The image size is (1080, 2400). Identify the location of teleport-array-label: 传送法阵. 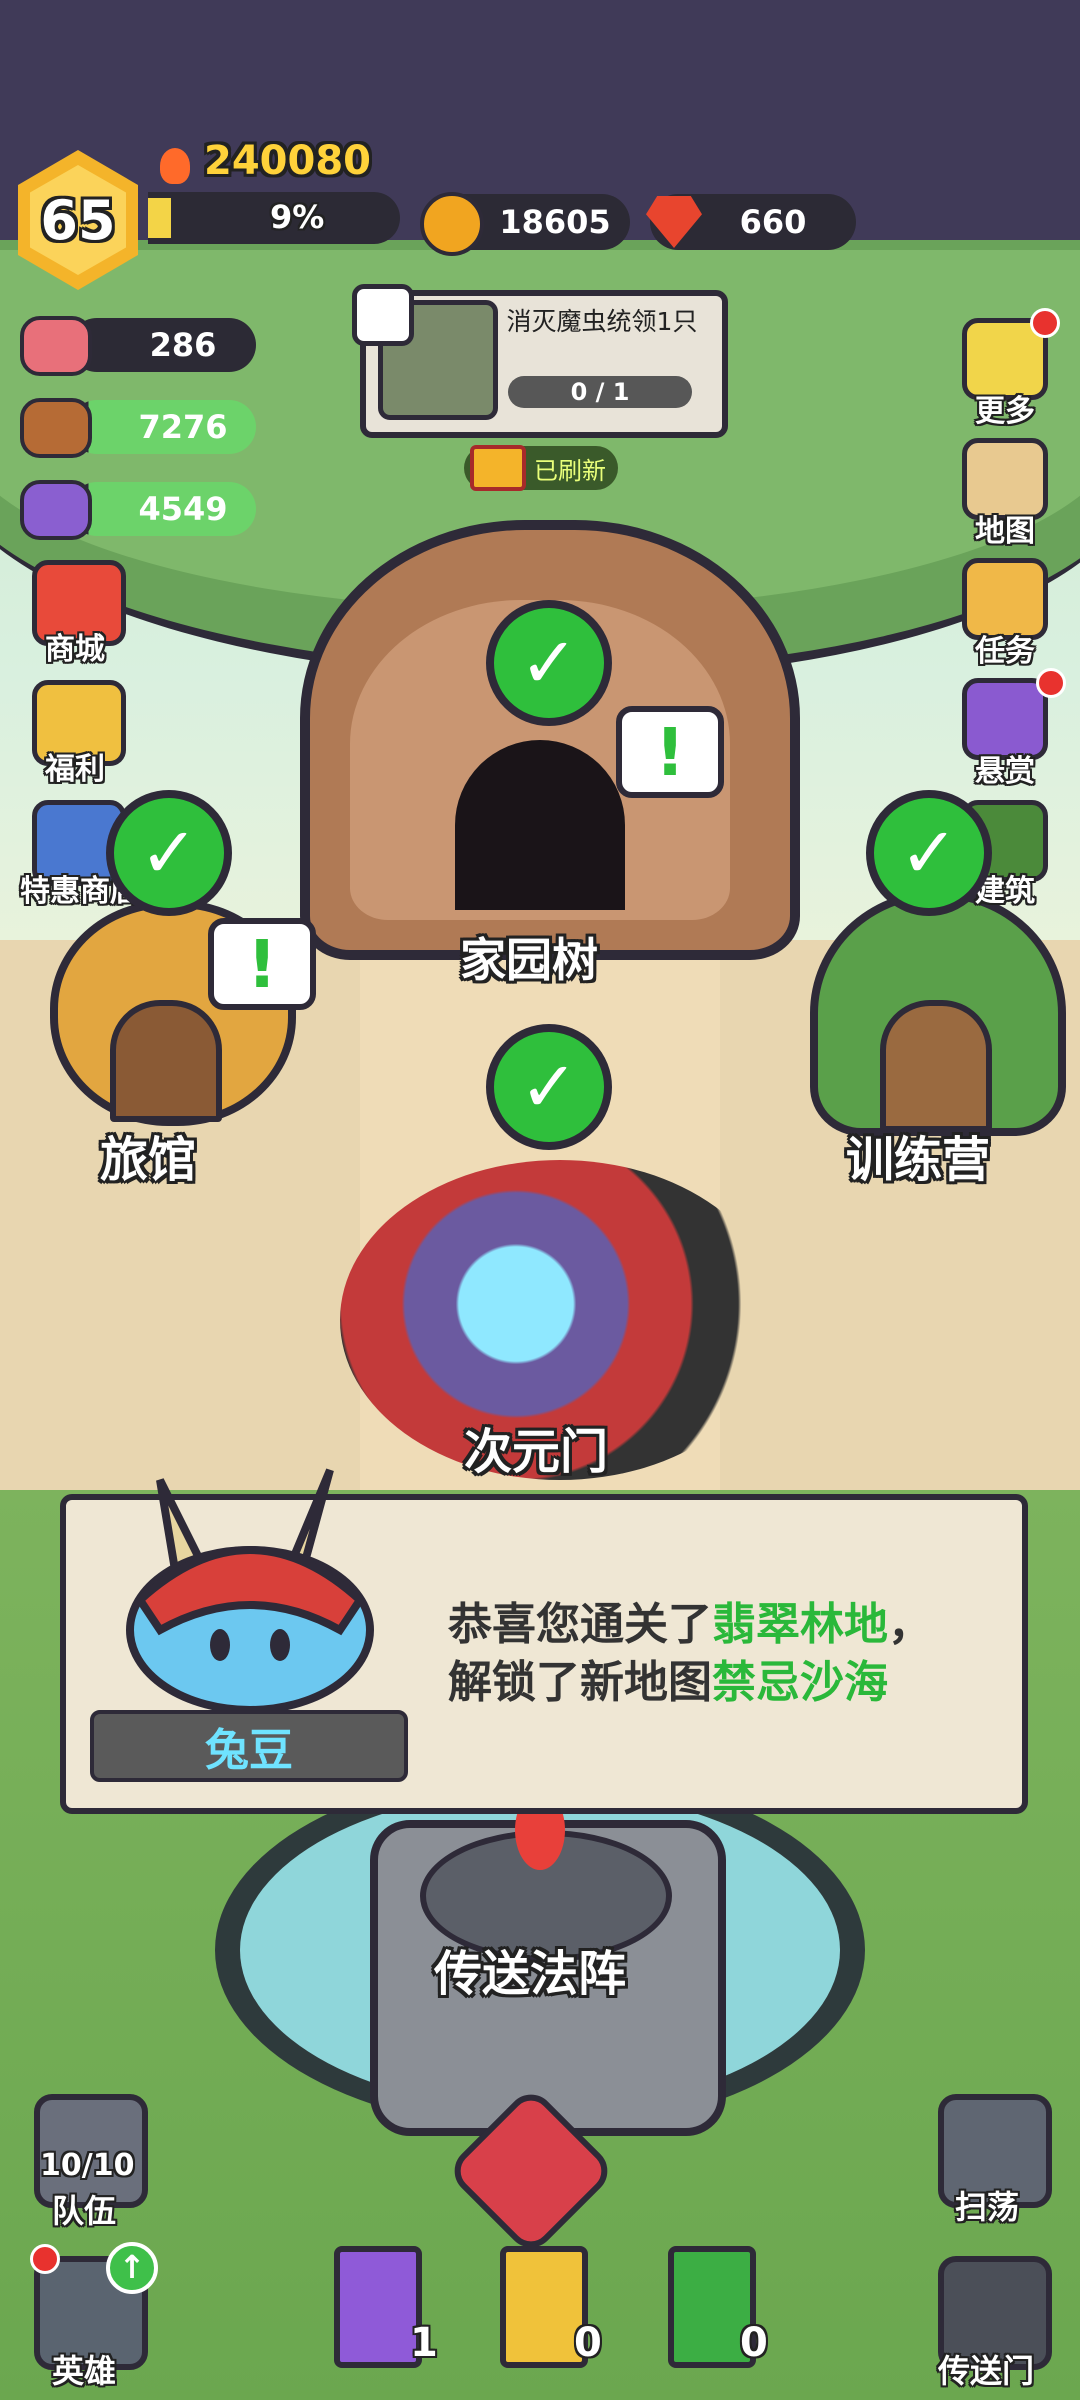
(530, 1974).